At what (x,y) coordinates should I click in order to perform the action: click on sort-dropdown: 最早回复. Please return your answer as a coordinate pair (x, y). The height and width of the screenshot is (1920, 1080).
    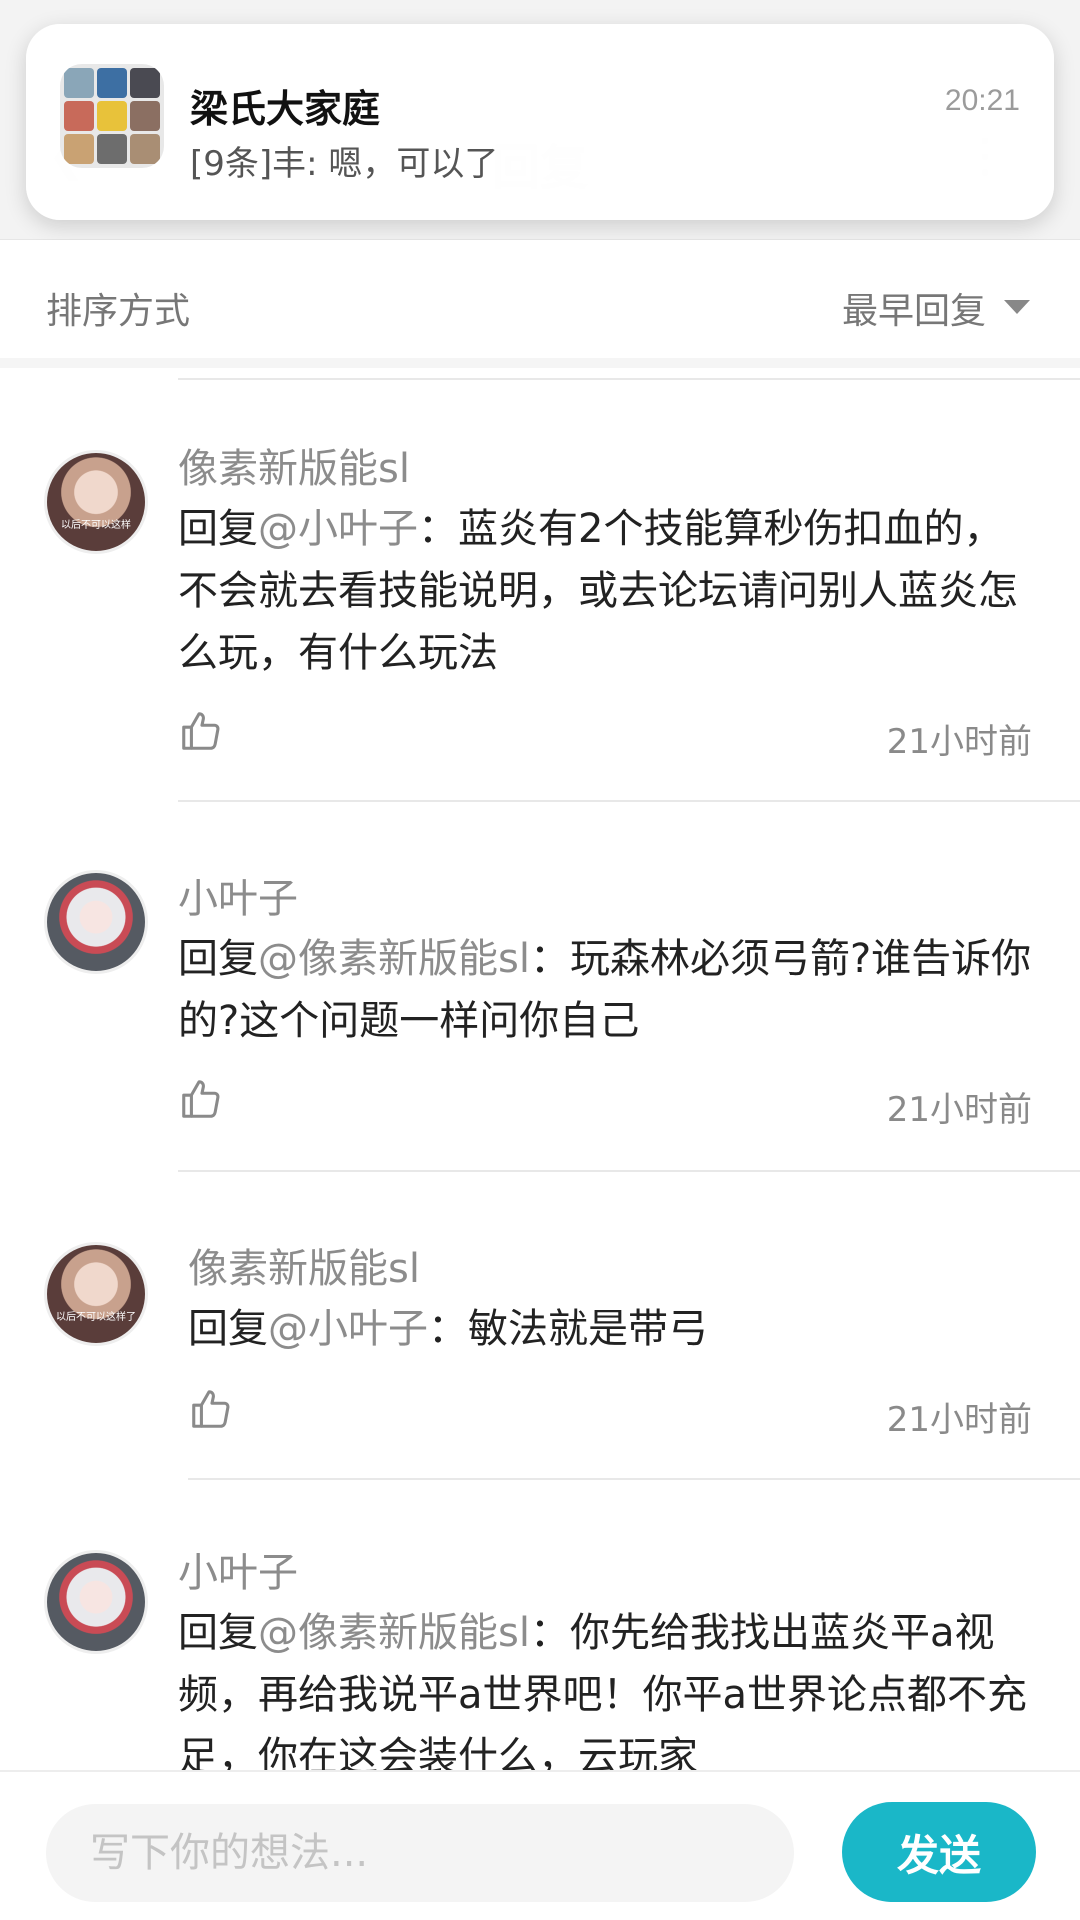
    Looking at the image, I should click on (914, 308).